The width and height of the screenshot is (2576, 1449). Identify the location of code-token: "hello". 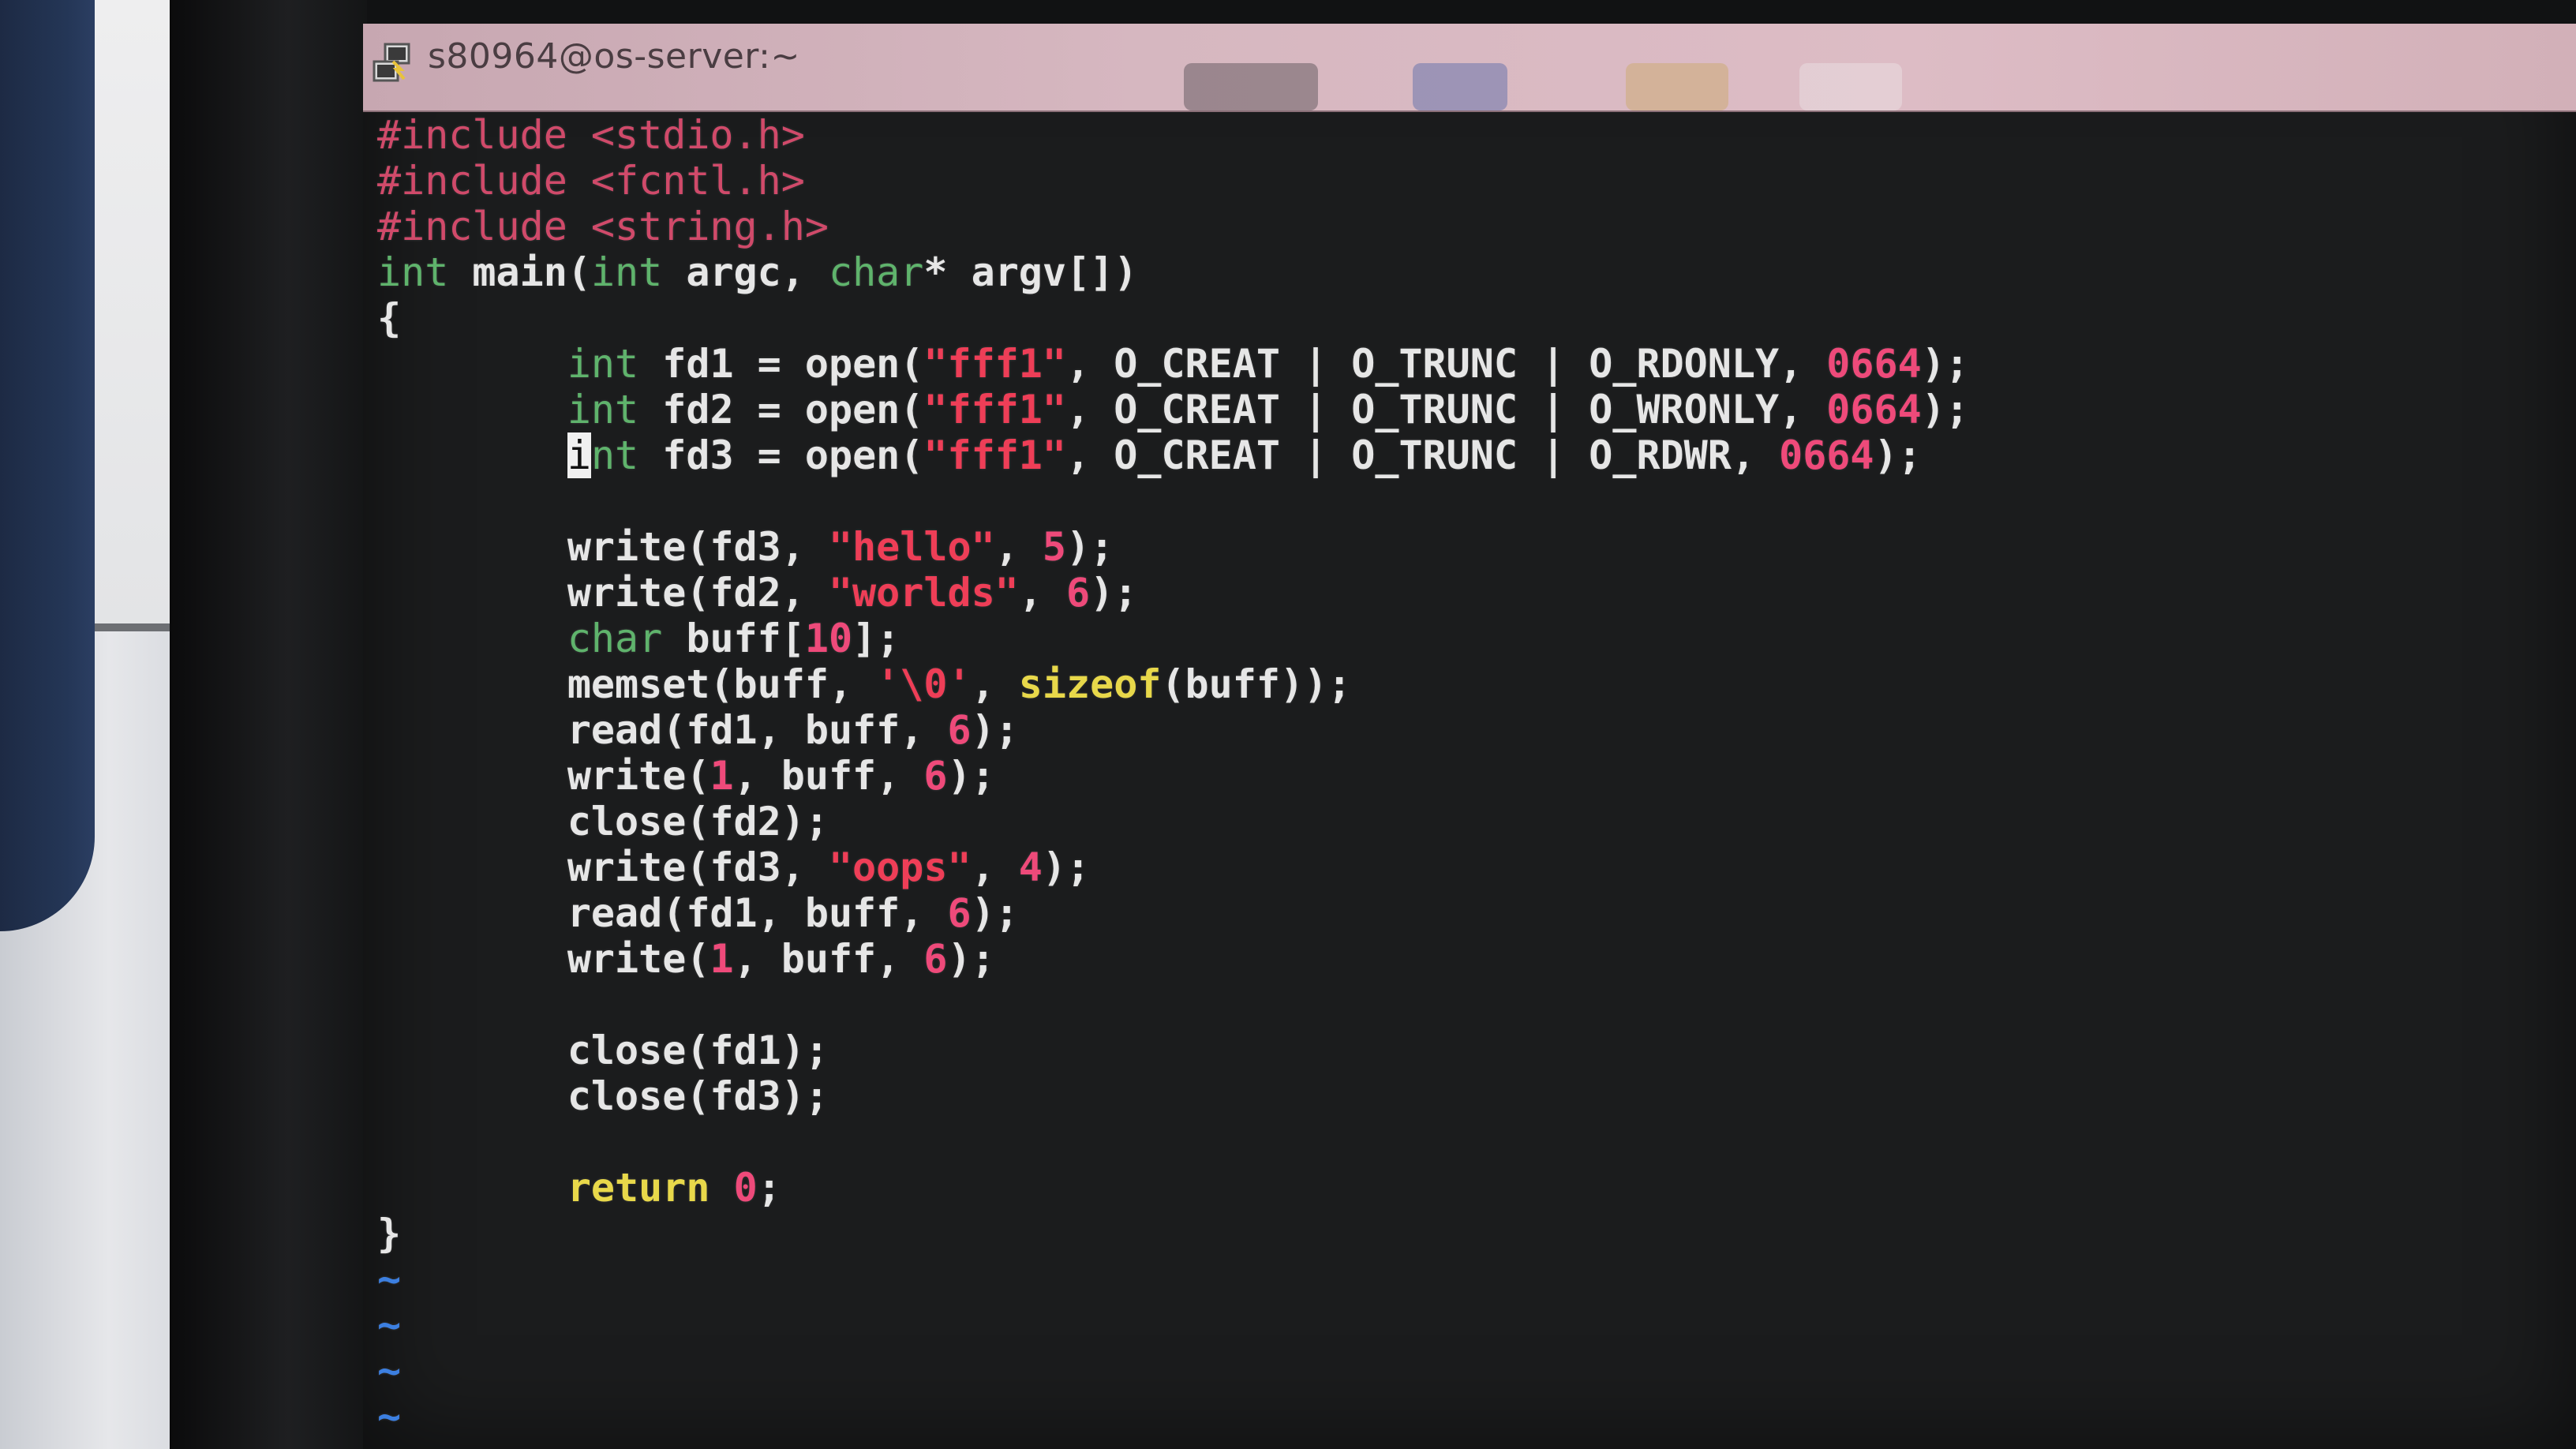
(911, 547).